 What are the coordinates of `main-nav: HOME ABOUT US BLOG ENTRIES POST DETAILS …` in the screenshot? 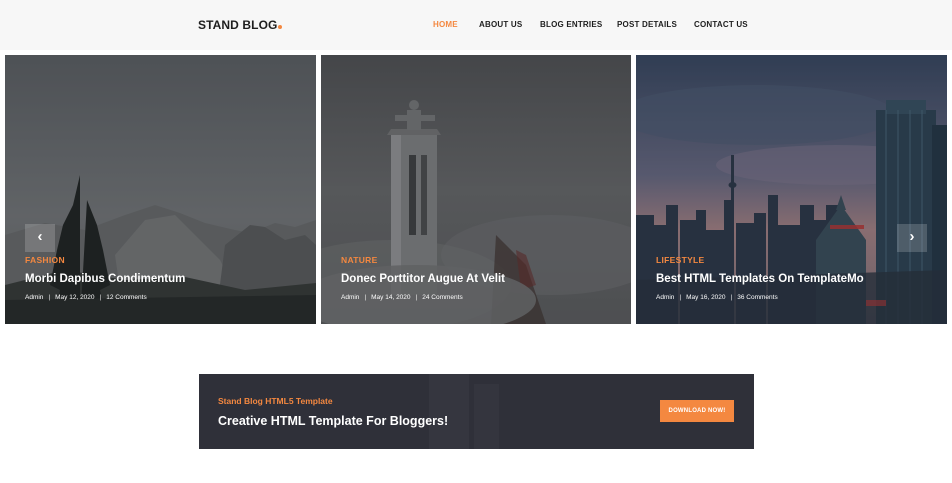 It's located at (476, 26).